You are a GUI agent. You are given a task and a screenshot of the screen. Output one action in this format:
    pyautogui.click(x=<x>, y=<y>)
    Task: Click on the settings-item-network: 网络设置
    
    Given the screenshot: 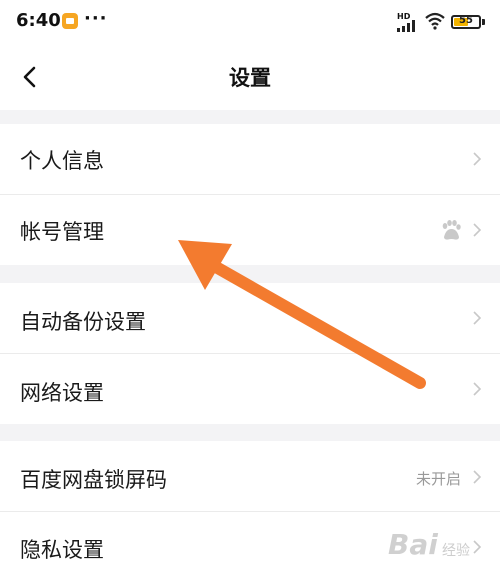 What is the action you would take?
    pyautogui.click(x=250, y=389)
    